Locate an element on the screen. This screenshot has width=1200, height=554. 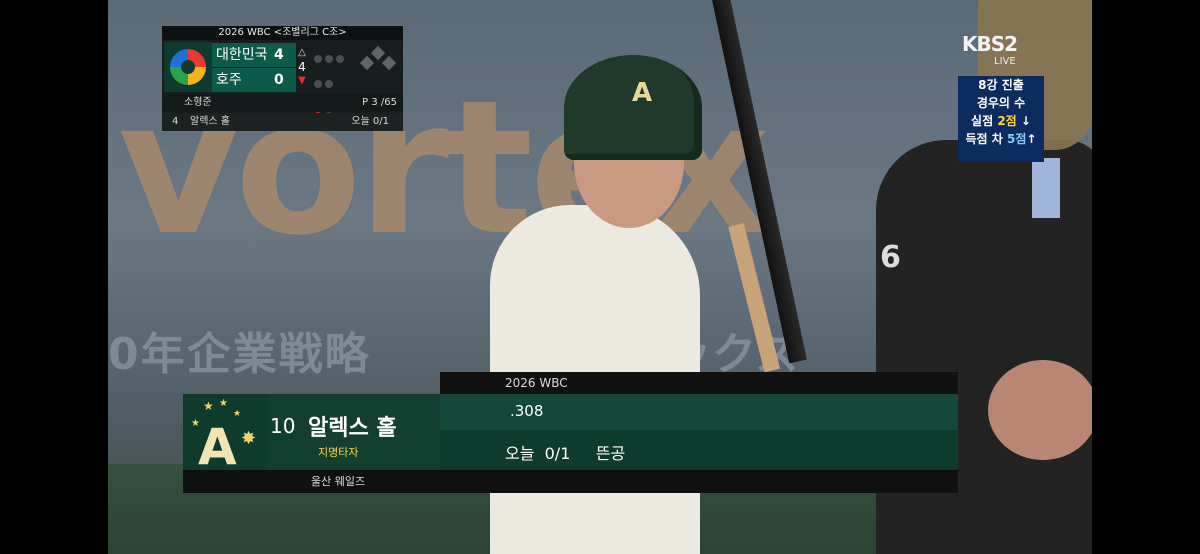
team-away: 호주 0 is located at coordinates (254, 80).